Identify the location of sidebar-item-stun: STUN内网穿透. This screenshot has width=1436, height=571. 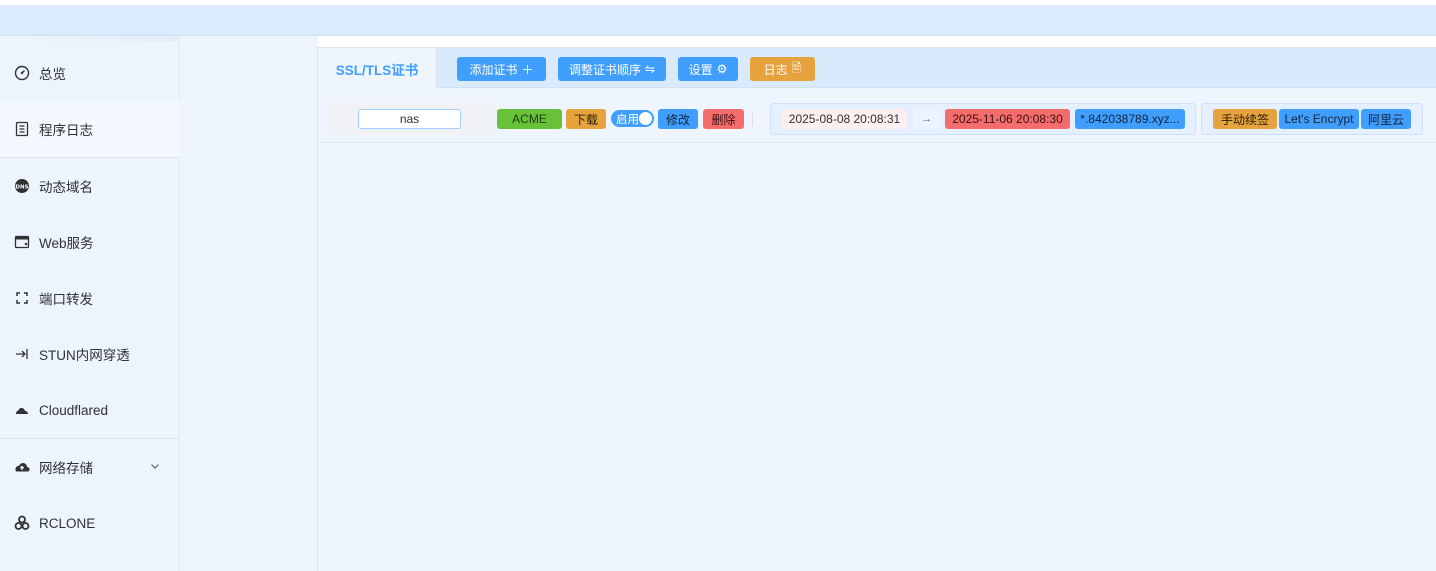
(90, 354).